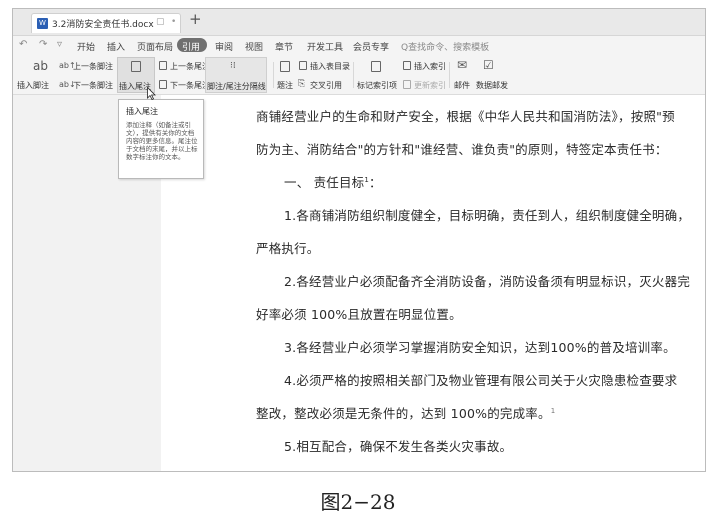 The width and height of the screenshot is (716, 532). What do you see at coordinates (103, 25) in the screenshot?
I see `document-tab-title: 3.2消防安全责任书.docx` at bounding box center [103, 25].